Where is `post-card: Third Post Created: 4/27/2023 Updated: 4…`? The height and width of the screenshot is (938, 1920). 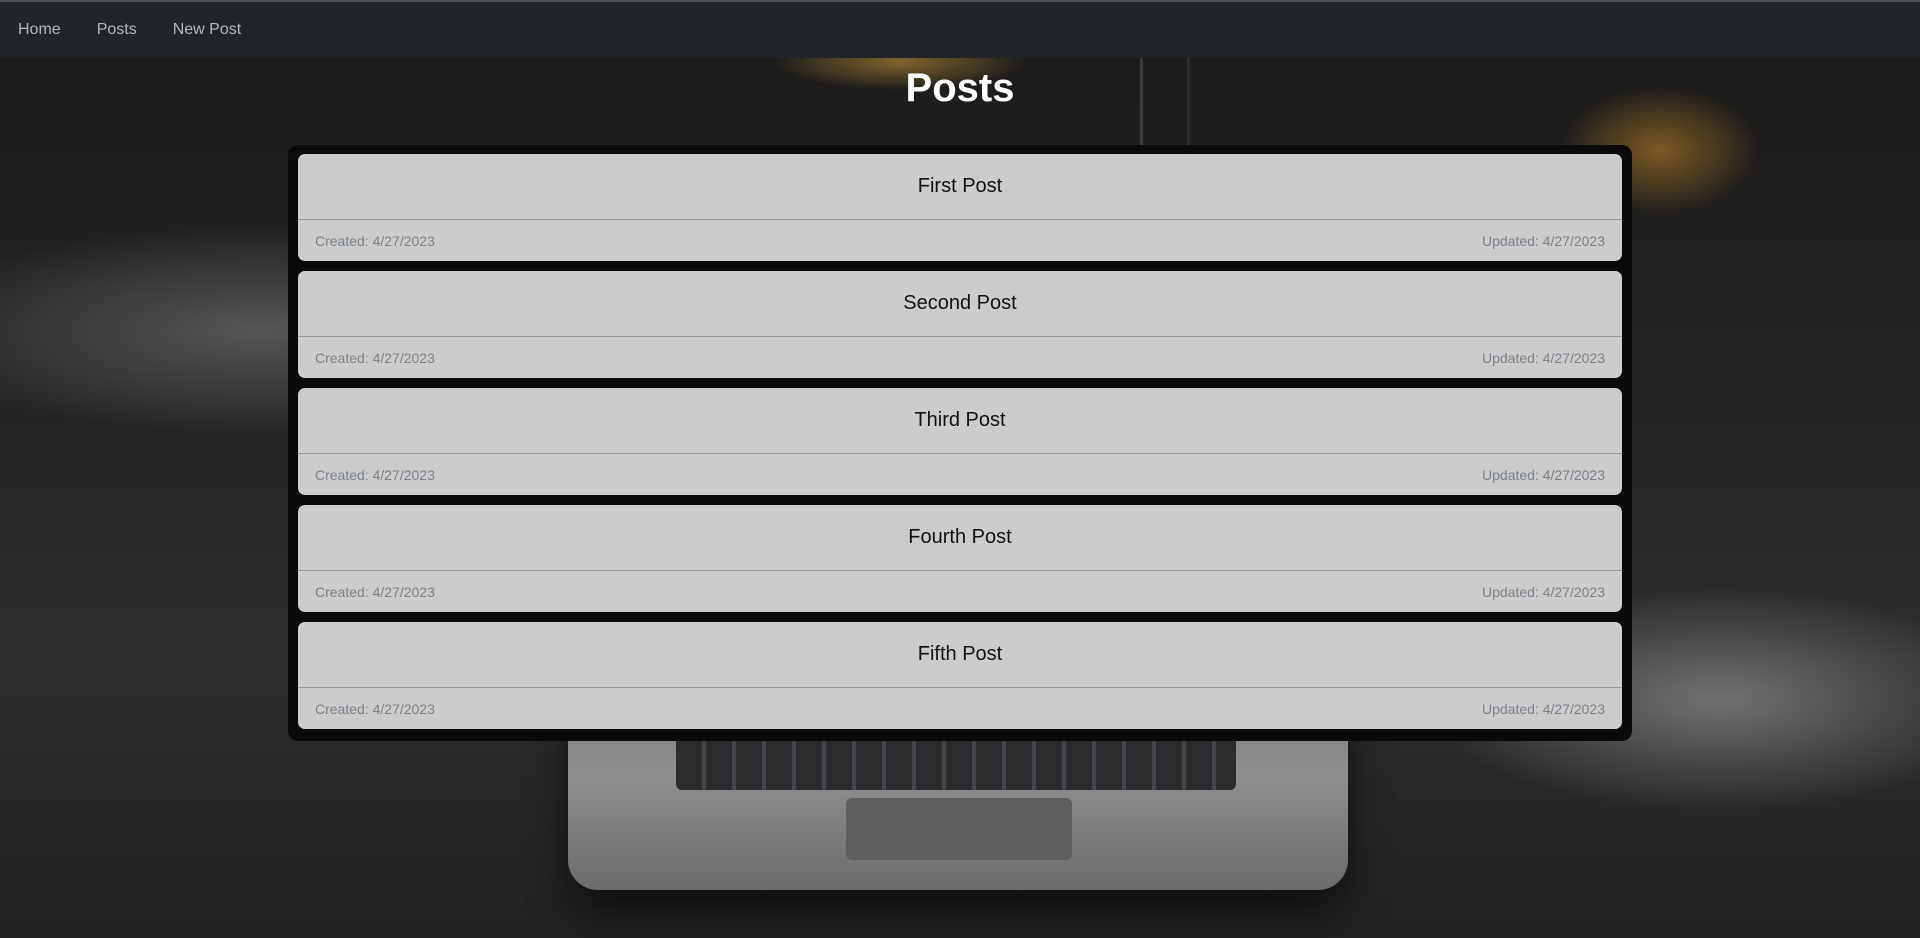 post-card: Third Post Created: 4/27/2023 Updated: 4… is located at coordinates (960, 441).